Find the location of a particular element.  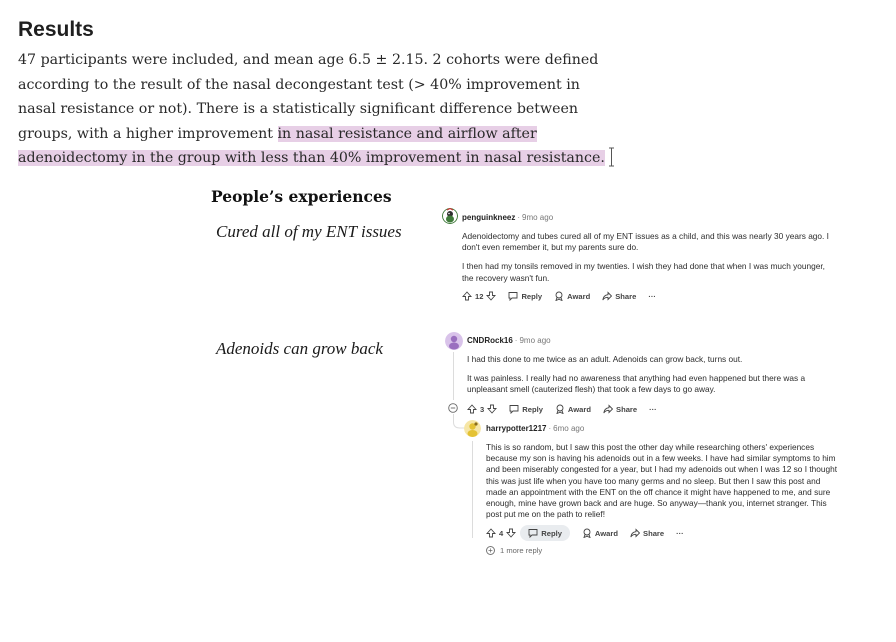

vote-count: 3 is located at coordinates (482, 409).